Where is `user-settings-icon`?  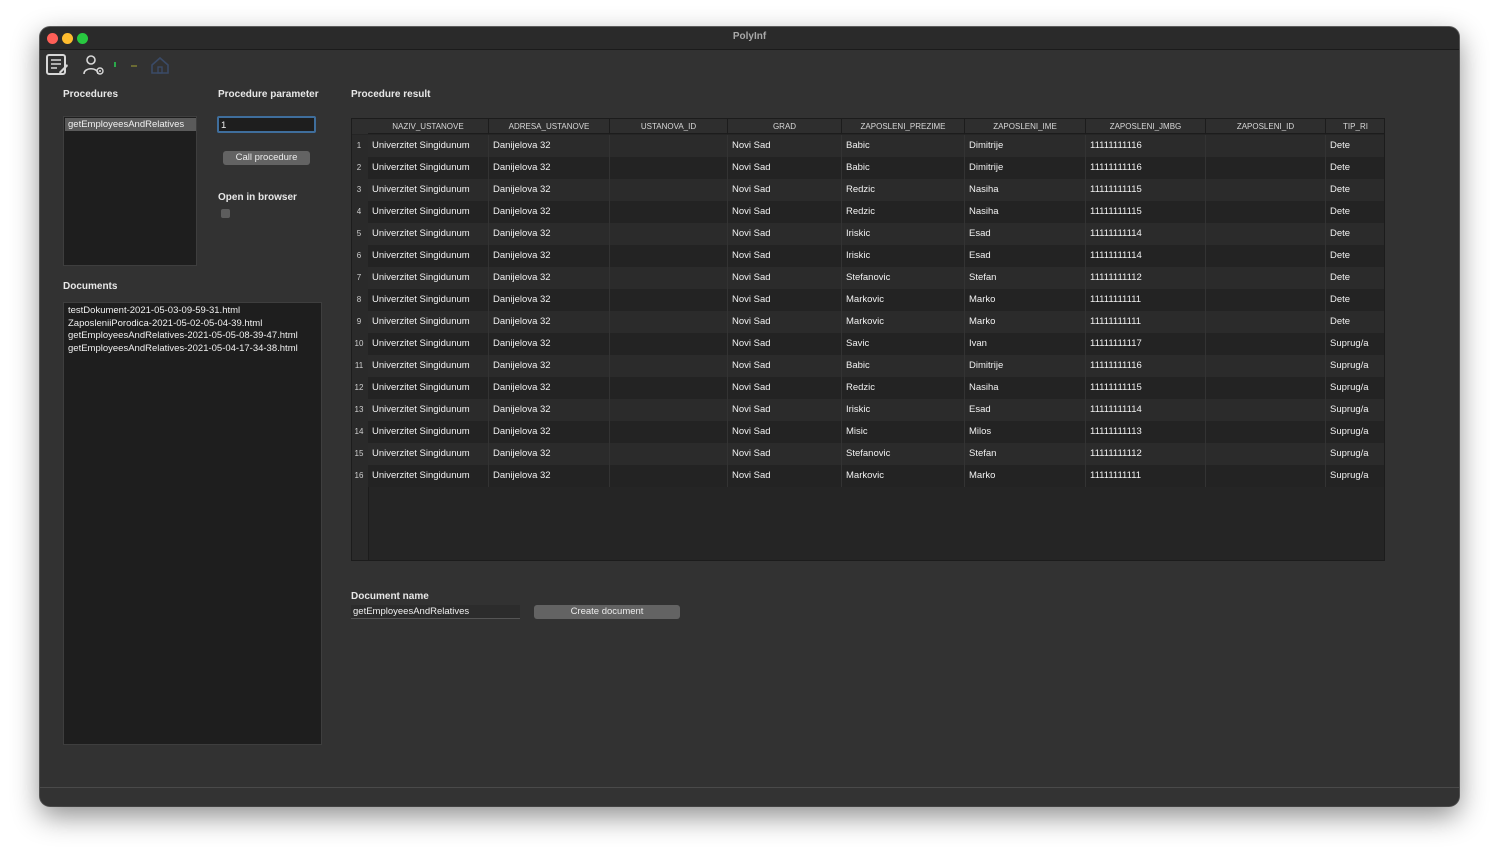
user-settings-icon is located at coordinates (94, 65).